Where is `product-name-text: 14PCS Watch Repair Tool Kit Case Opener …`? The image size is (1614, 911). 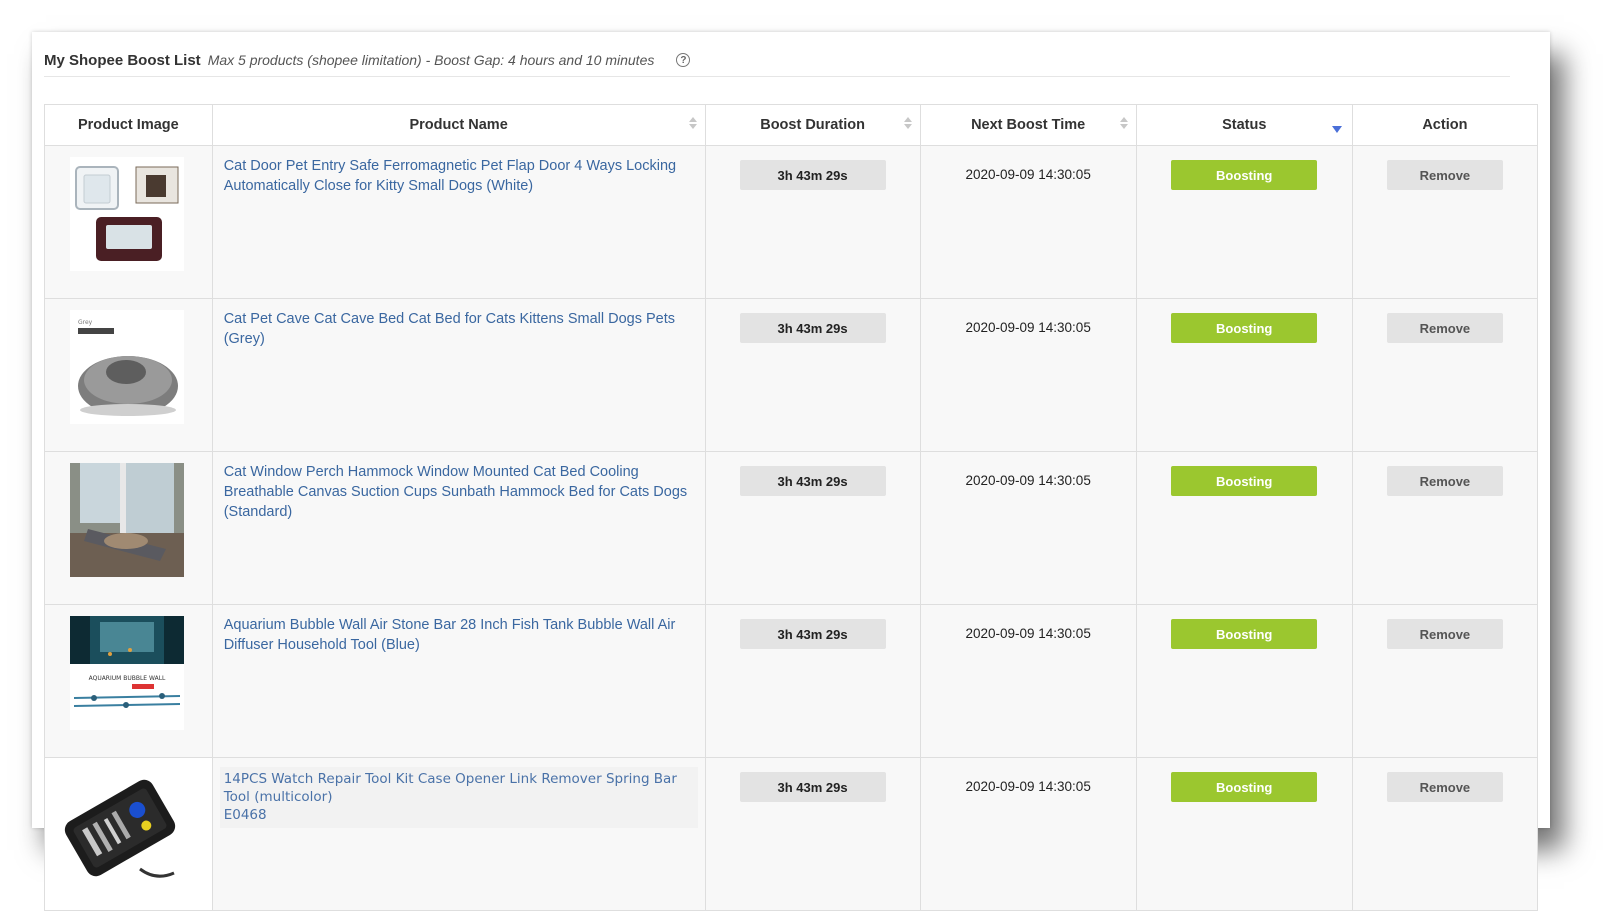 product-name-text: 14PCS Watch Repair Tool Kit Case Opener … is located at coordinates (450, 788).